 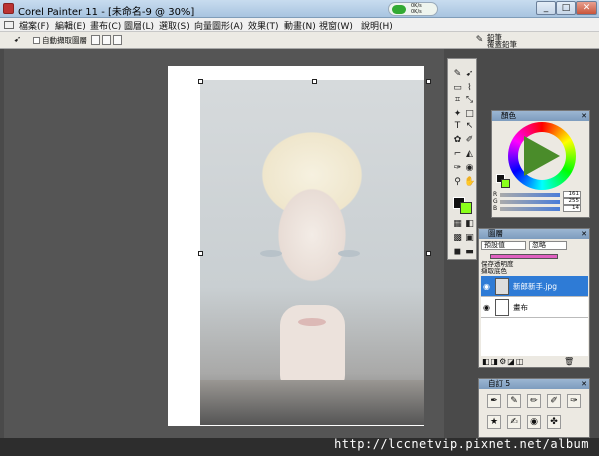 I want to click on lasso-icon: ⌇, so click(x=469, y=88).